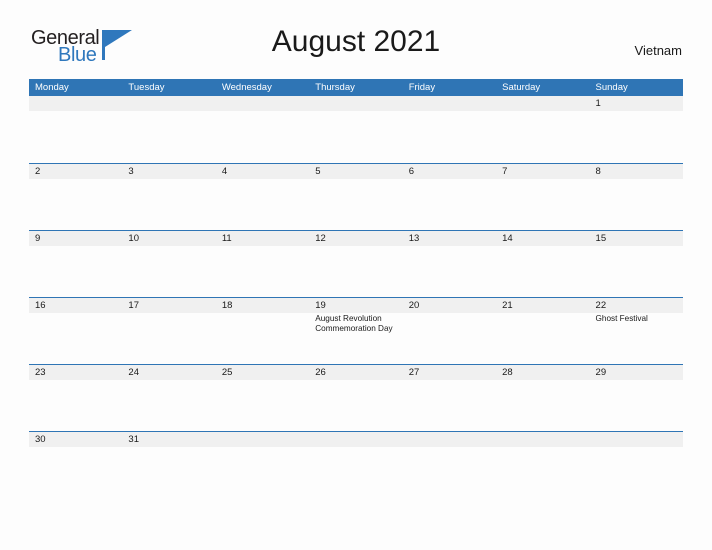  What do you see at coordinates (76, 305) in the screenshot?
I see `day-number-band: 16` at bounding box center [76, 305].